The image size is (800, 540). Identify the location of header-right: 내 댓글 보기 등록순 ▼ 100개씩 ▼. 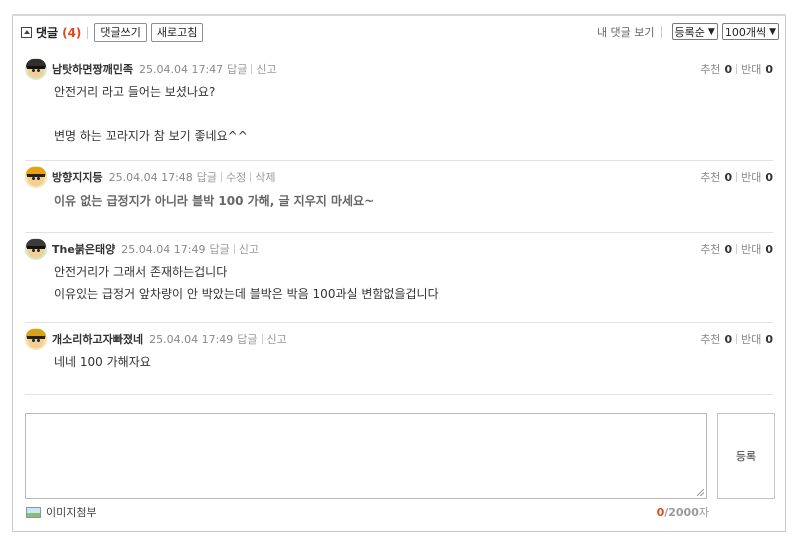
(688, 31).